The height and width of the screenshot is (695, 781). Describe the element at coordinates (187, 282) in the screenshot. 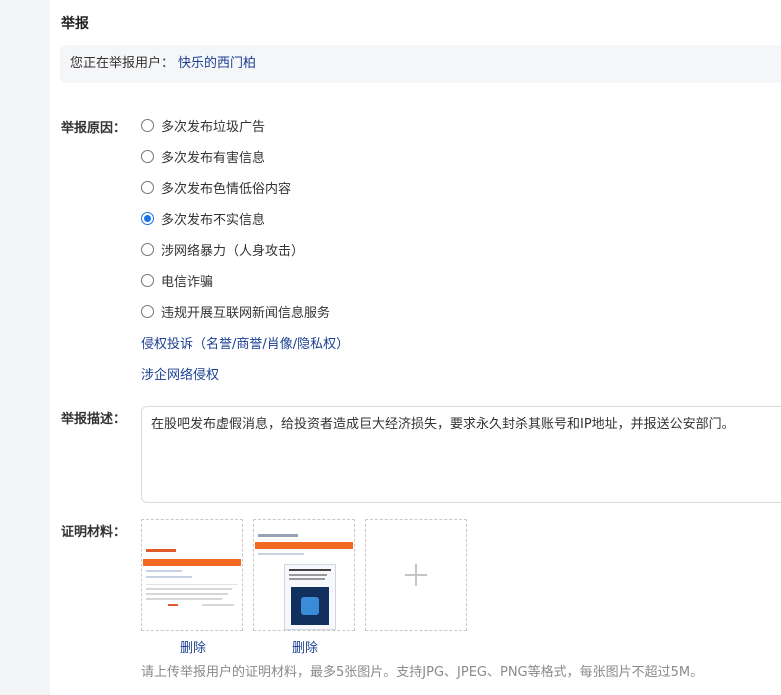

I see `reason-option-label: 电信诈骗` at that location.